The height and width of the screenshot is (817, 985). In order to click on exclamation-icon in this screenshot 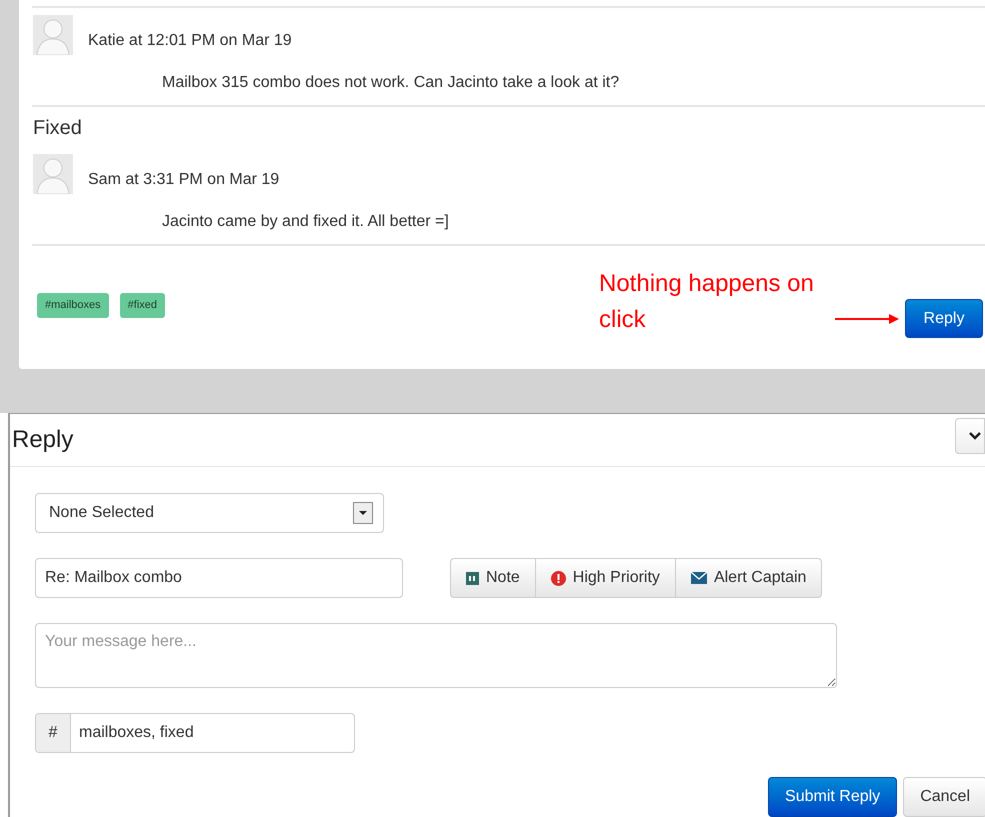, I will do `click(558, 578)`.